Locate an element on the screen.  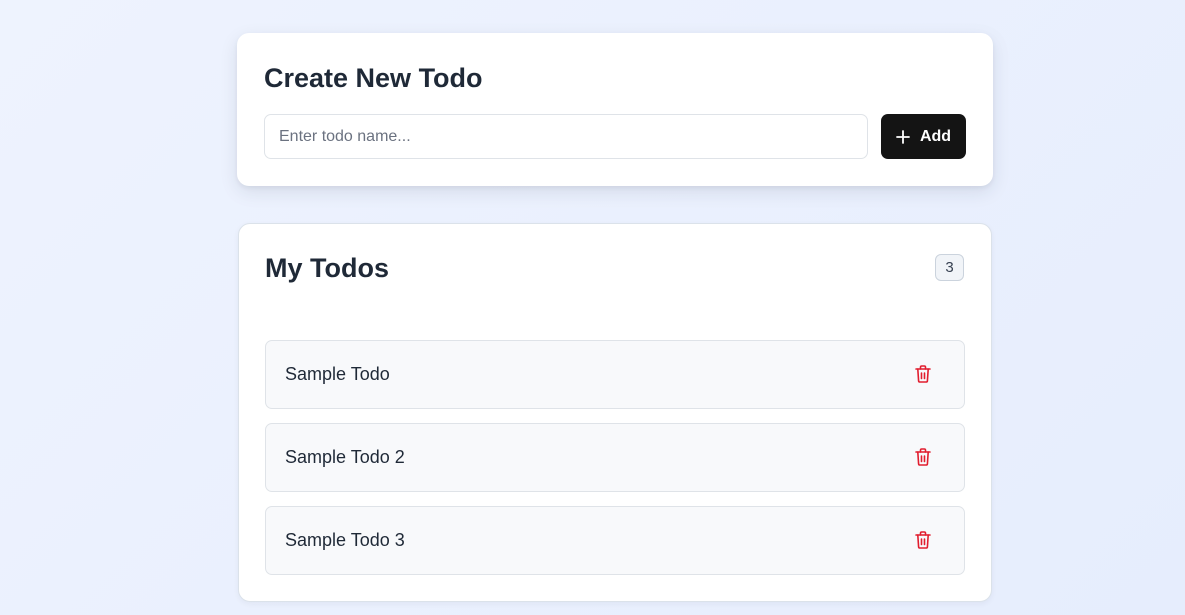
add-button: Add is located at coordinates (923, 136).